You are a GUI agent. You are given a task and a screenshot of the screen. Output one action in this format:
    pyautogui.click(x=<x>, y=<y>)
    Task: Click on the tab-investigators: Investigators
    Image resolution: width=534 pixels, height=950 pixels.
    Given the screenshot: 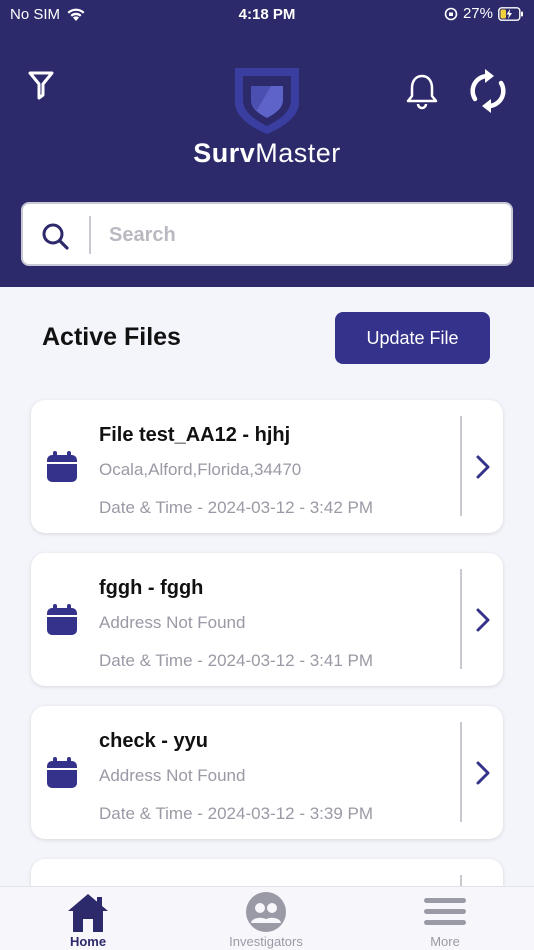 What is the action you would take?
    pyautogui.click(x=266, y=918)
    